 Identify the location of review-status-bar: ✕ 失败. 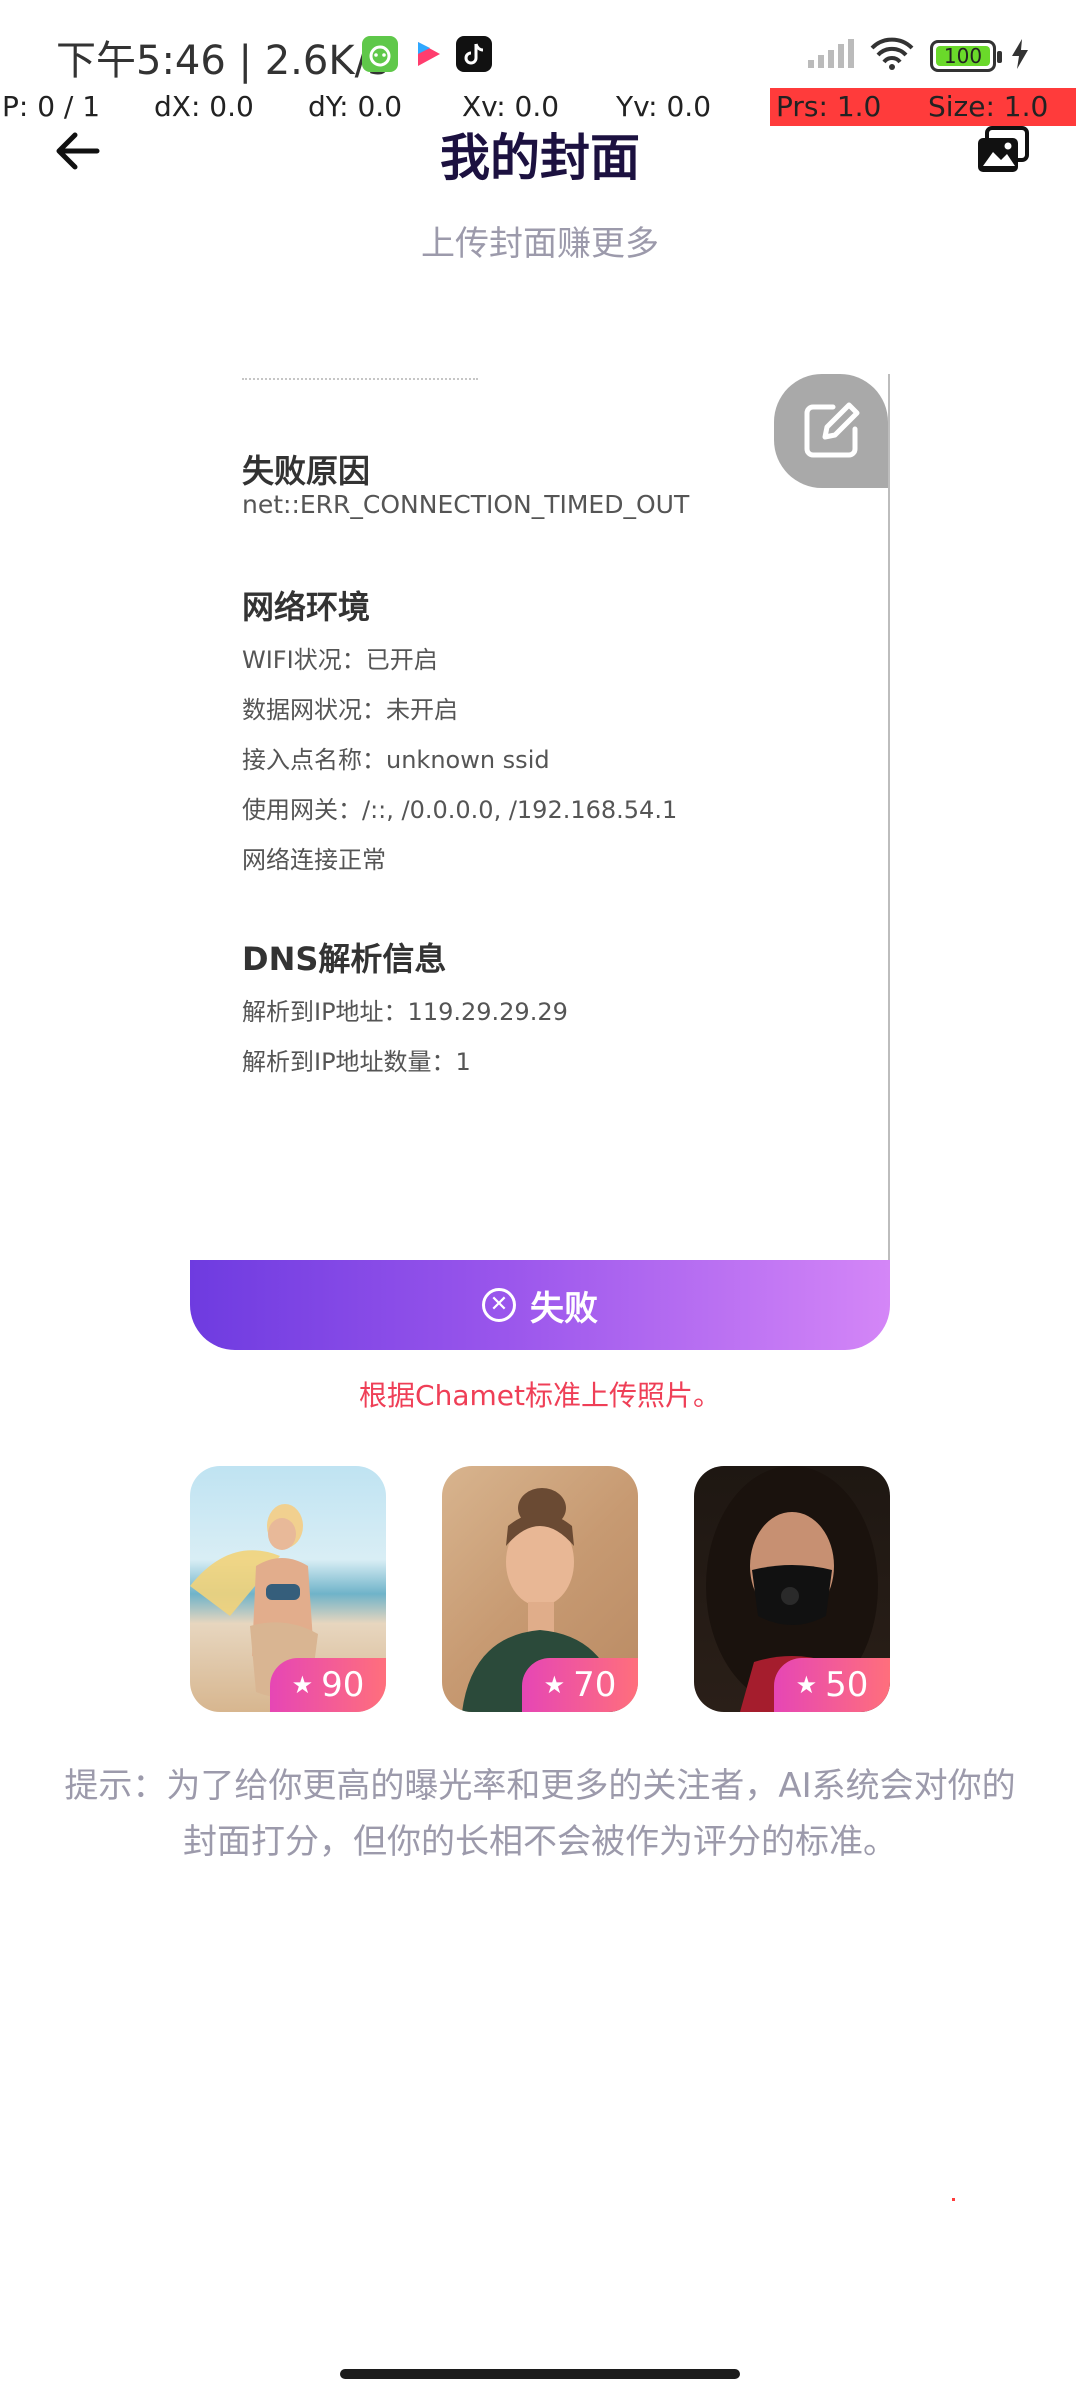
(540, 1305).